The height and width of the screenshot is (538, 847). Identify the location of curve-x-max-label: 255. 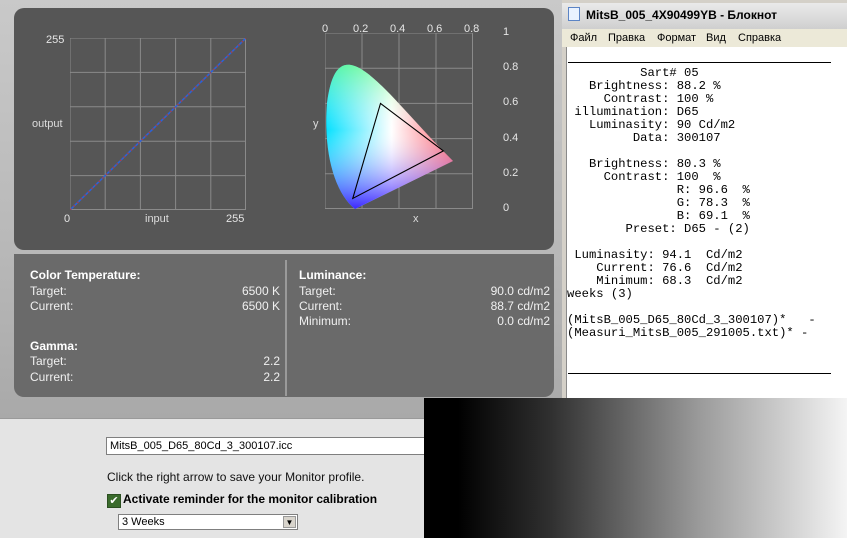
(235, 219).